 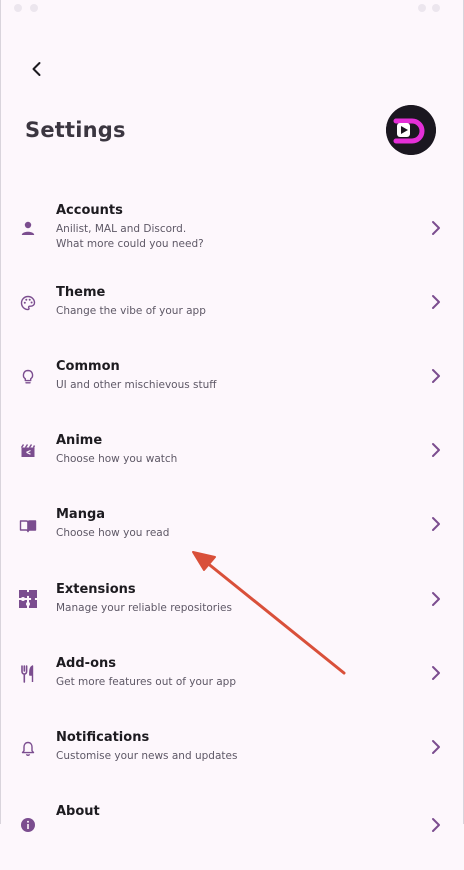 I want to click on page-title: Settings, so click(x=75, y=130).